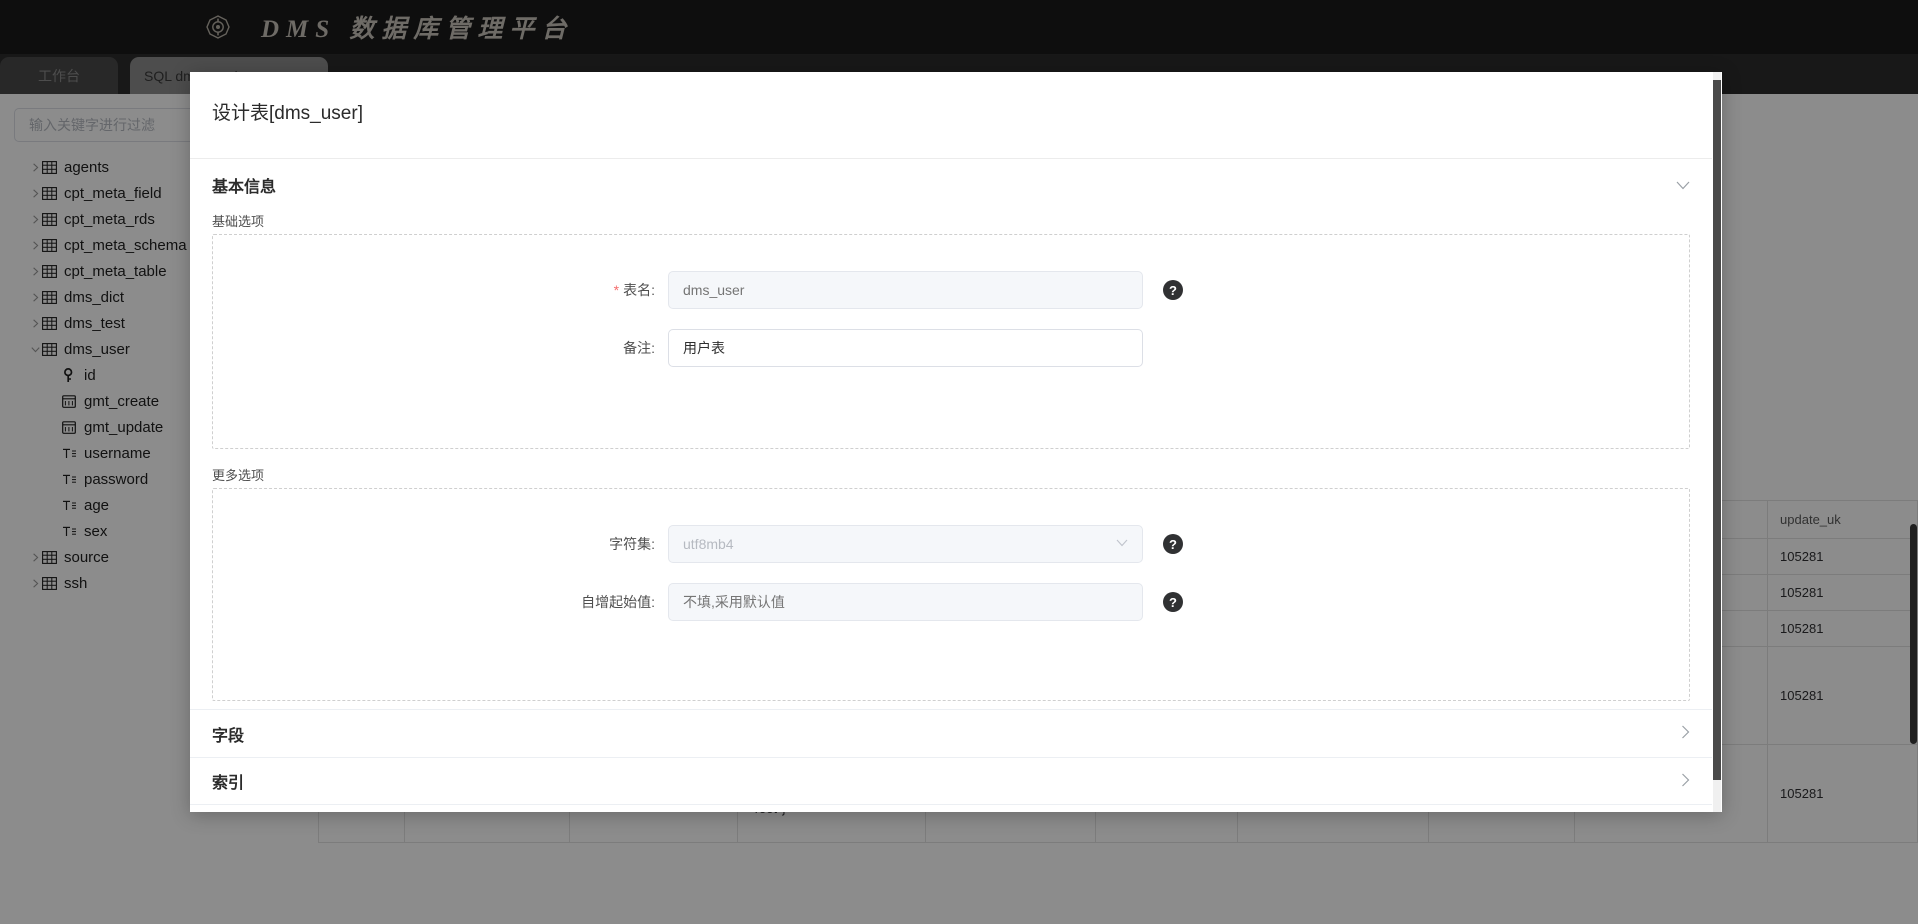 This screenshot has height=924, width=1918. I want to click on more-options-label: 更多选项, so click(238, 475).